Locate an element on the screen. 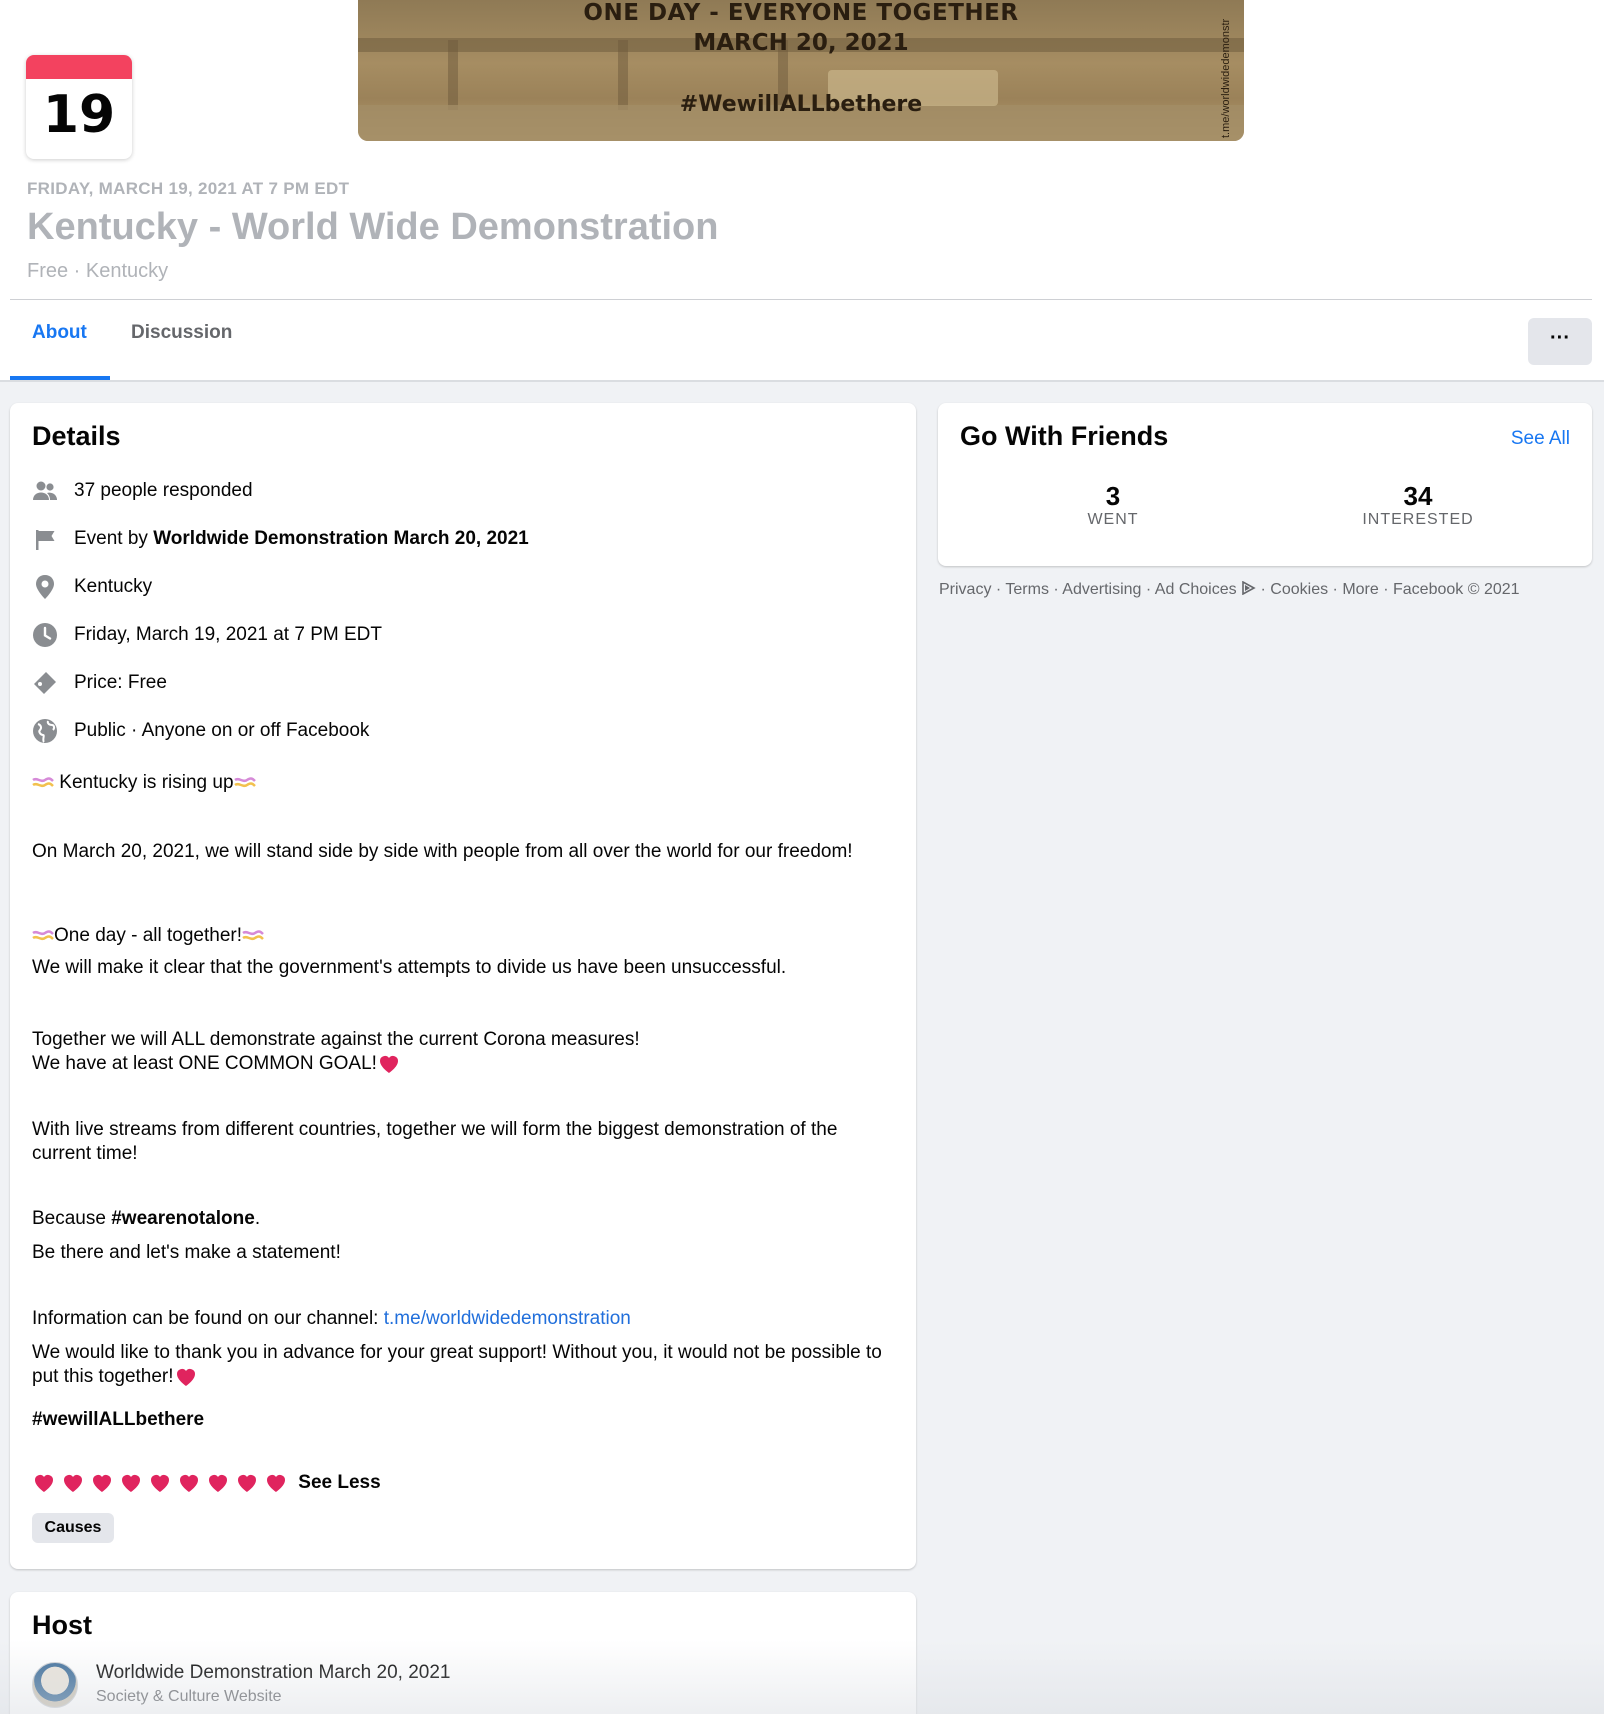 This screenshot has height=1714, width=1604. banner-line-2: MARCH 20, 2021 is located at coordinates (801, 43).